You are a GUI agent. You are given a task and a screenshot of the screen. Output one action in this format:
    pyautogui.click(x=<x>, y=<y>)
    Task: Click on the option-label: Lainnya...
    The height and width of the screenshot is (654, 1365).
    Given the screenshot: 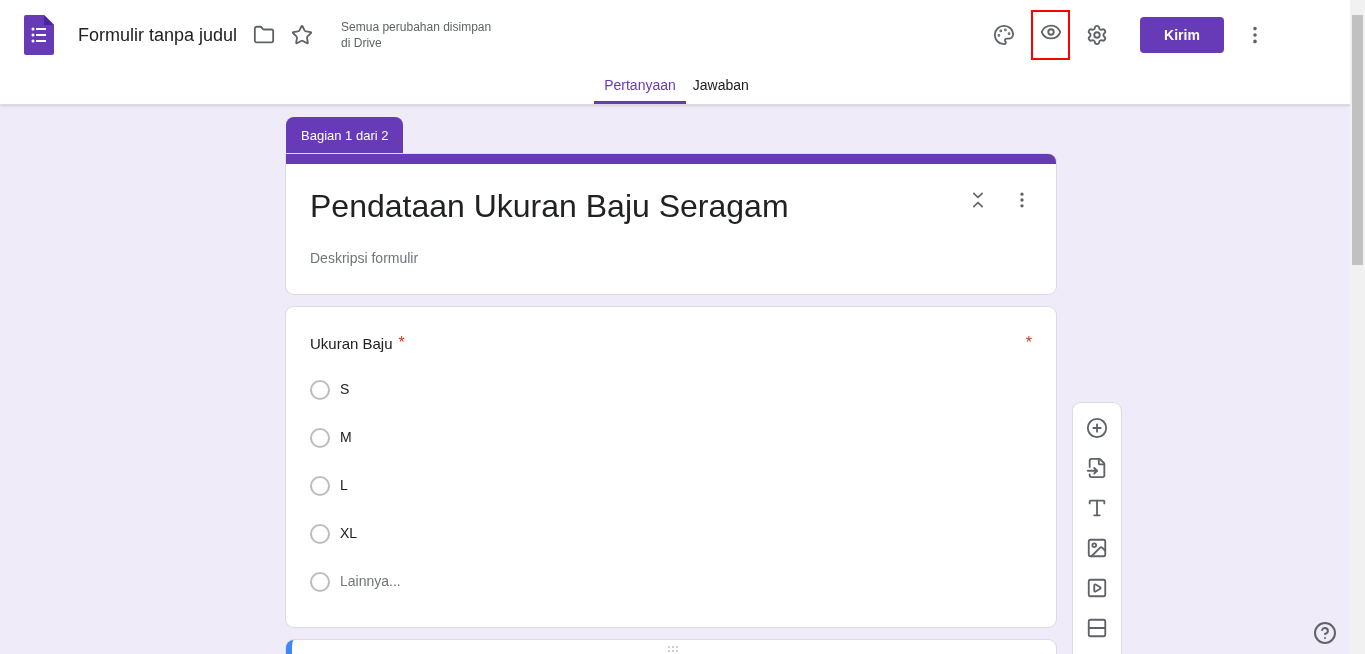 What is the action you would take?
    pyautogui.click(x=370, y=581)
    